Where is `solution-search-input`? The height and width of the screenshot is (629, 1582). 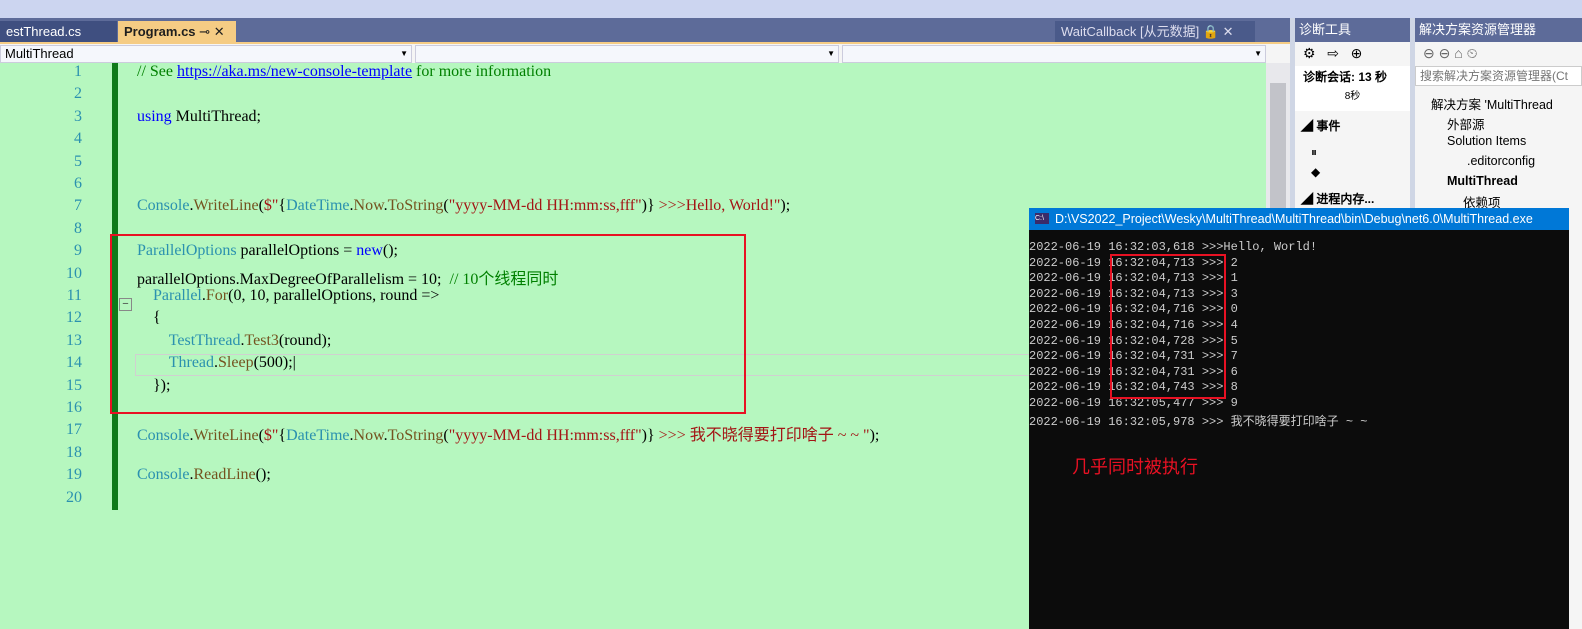 solution-search-input is located at coordinates (1498, 76).